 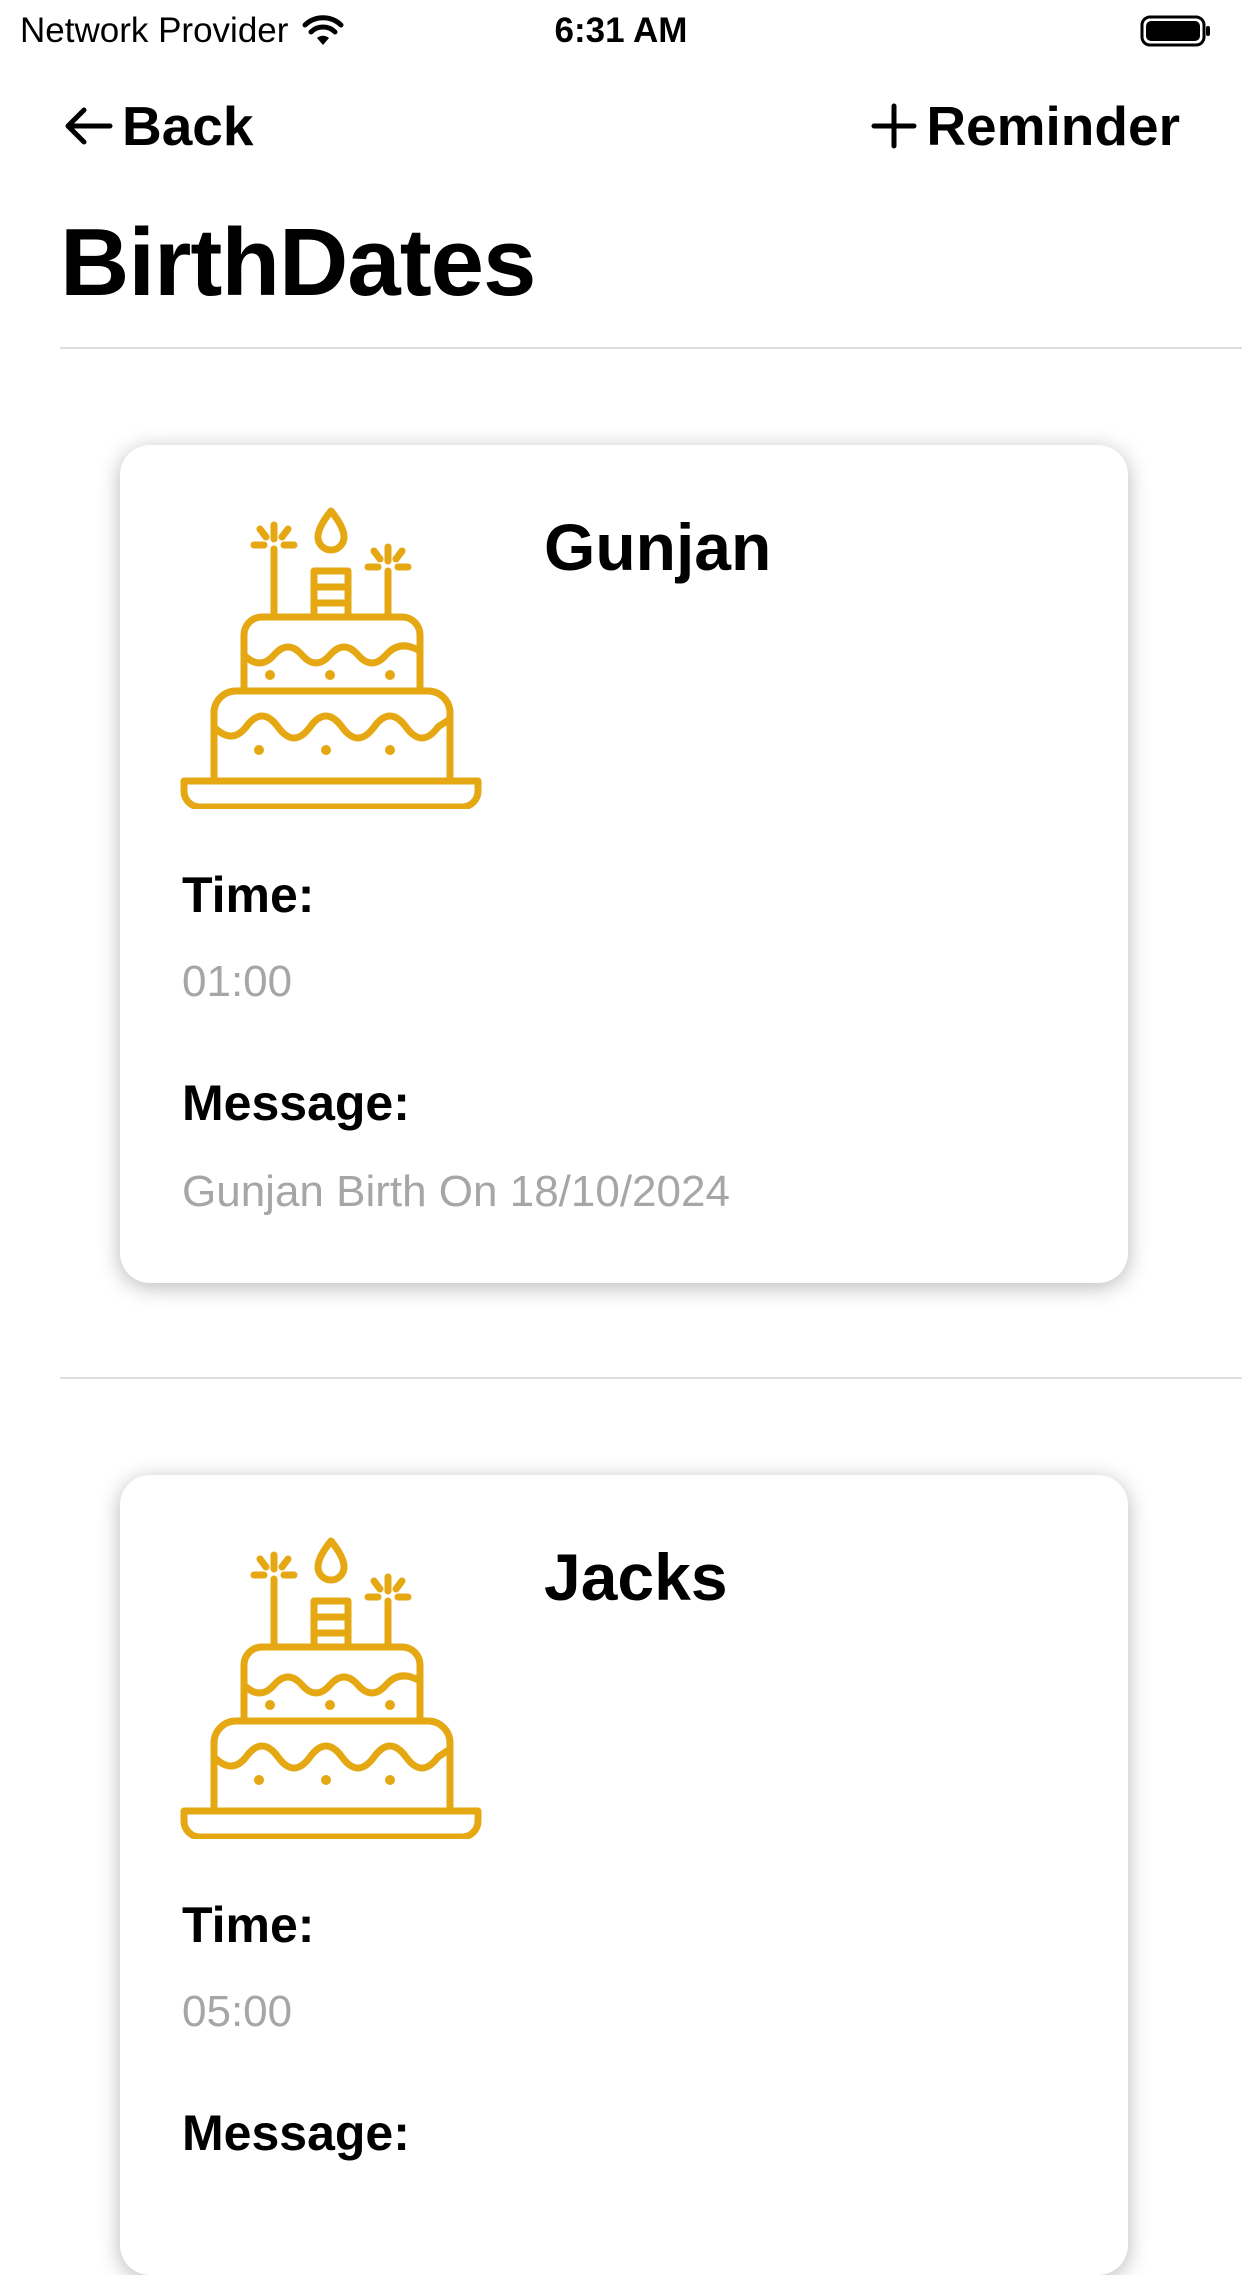 I want to click on message-value: Gunjan Birth On 18/10/2024, so click(x=456, y=1191).